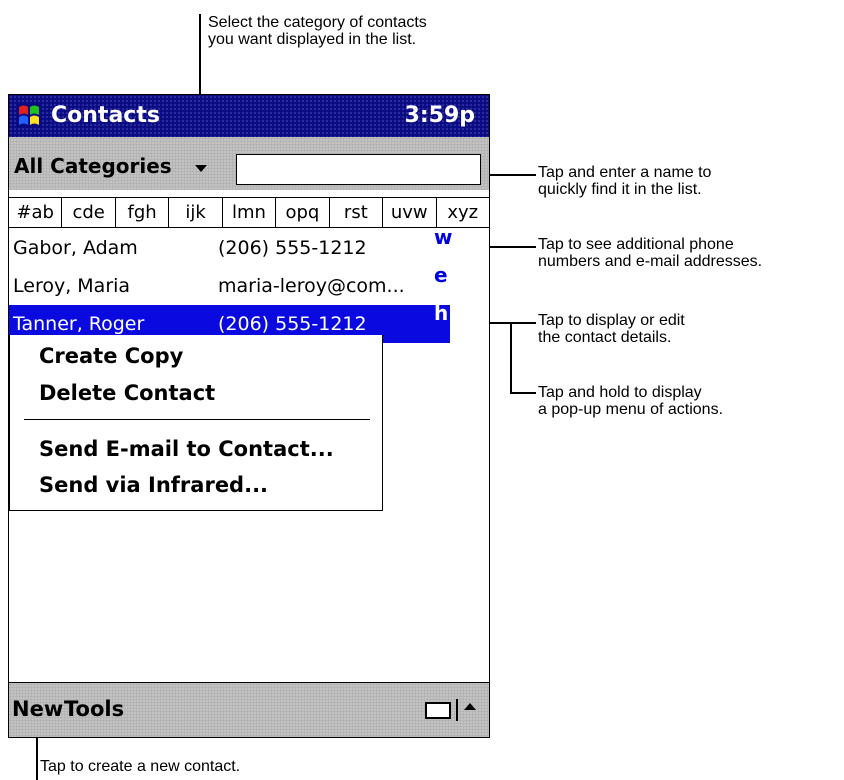 Image resolution: width=844 pixels, height=780 pixels. Describe the element at coordinates (470, 706) in the screenshot. I see `up-arrow-icon` at that location.